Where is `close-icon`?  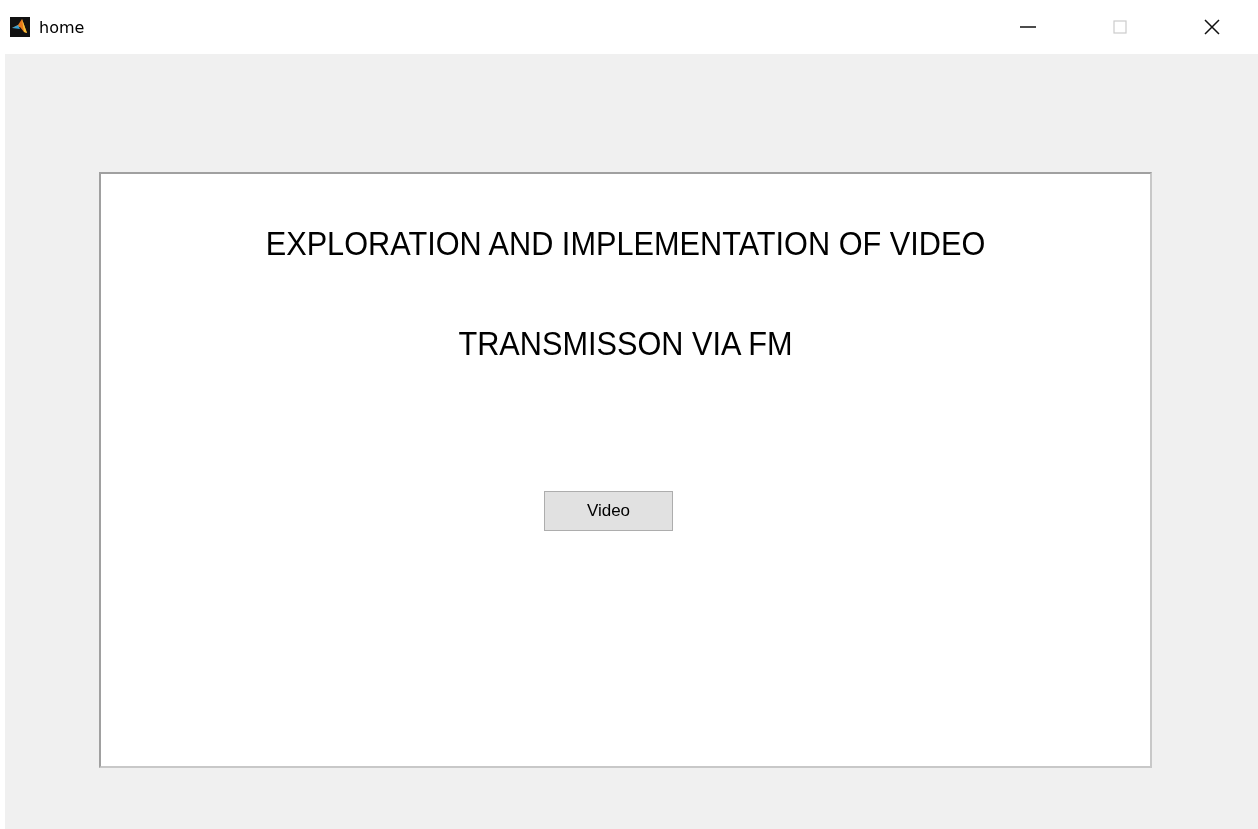
close-icon is located at coordinates (1212, 27).